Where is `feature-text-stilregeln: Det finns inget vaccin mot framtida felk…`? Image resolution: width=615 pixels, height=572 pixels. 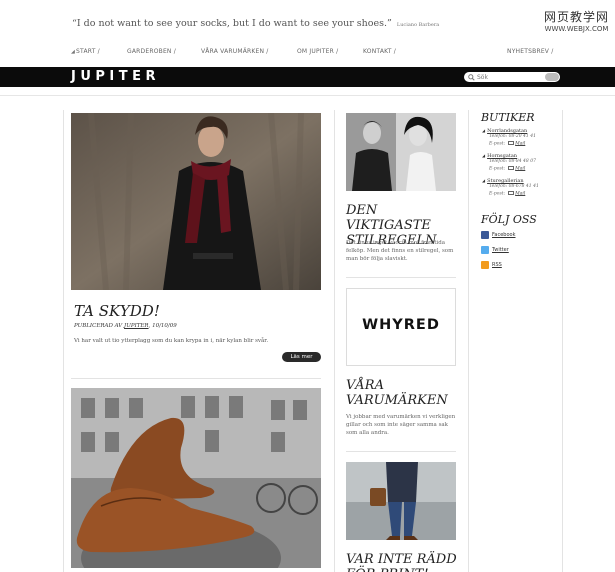 feature-text-stilregeln: Det finns inget vaccin mot framtida felk… is located at coordinates (400, 251).